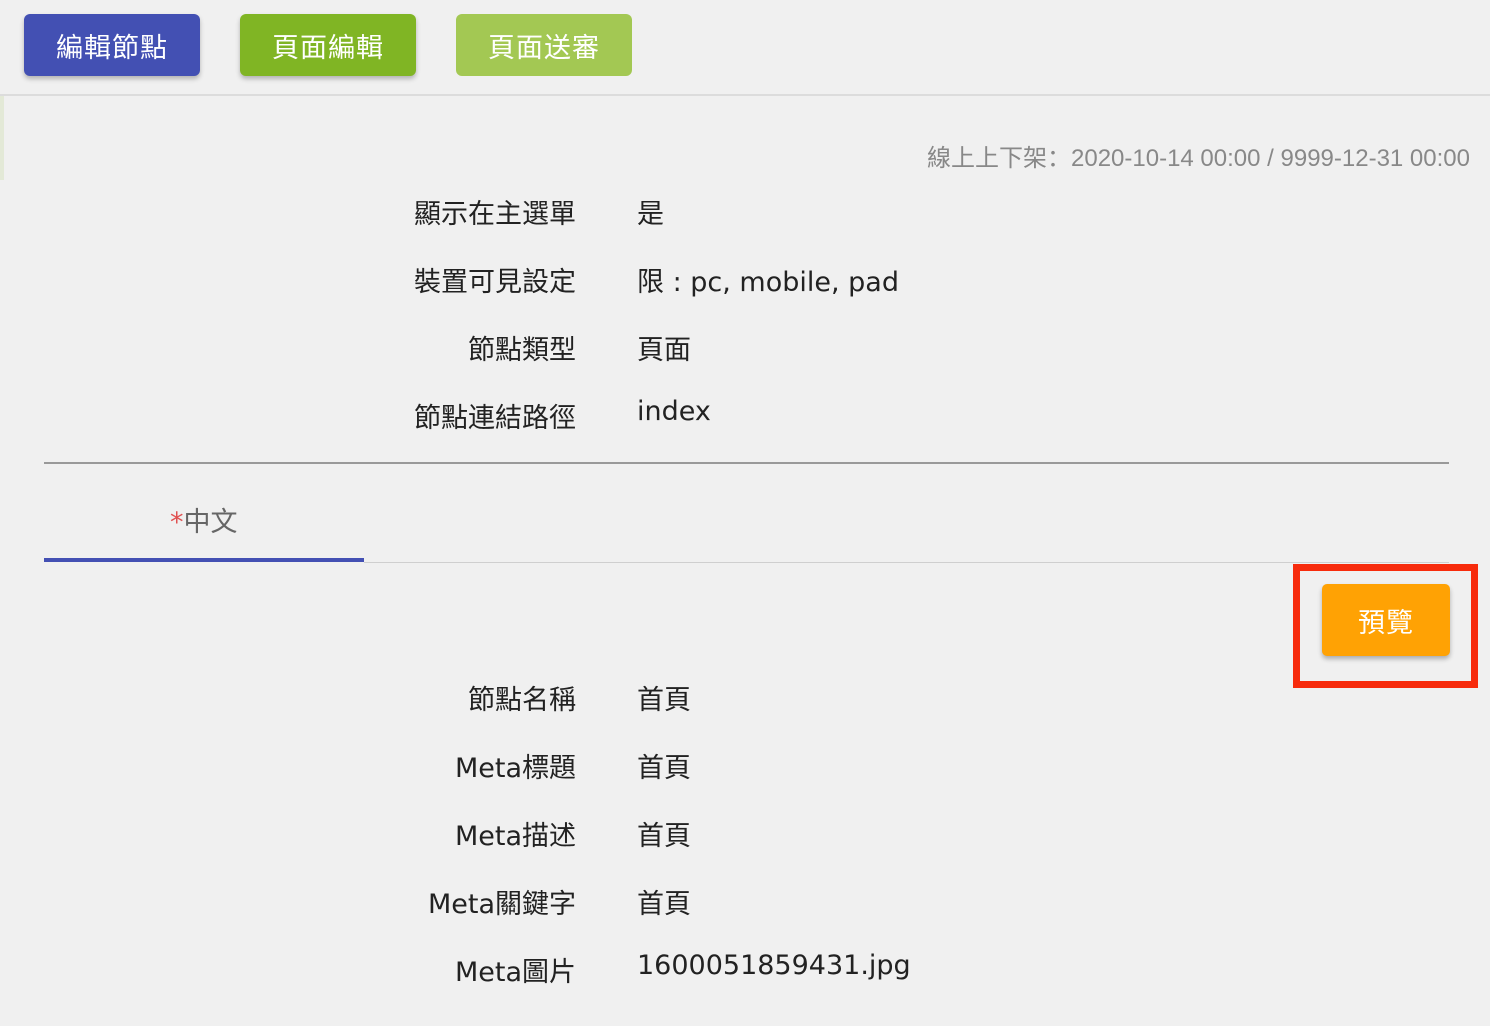 Image resolution: width=1490 pixels, height=1026 pixels. I want to click on meta-row-title: Meta標題 首頁, so click(745, 766).